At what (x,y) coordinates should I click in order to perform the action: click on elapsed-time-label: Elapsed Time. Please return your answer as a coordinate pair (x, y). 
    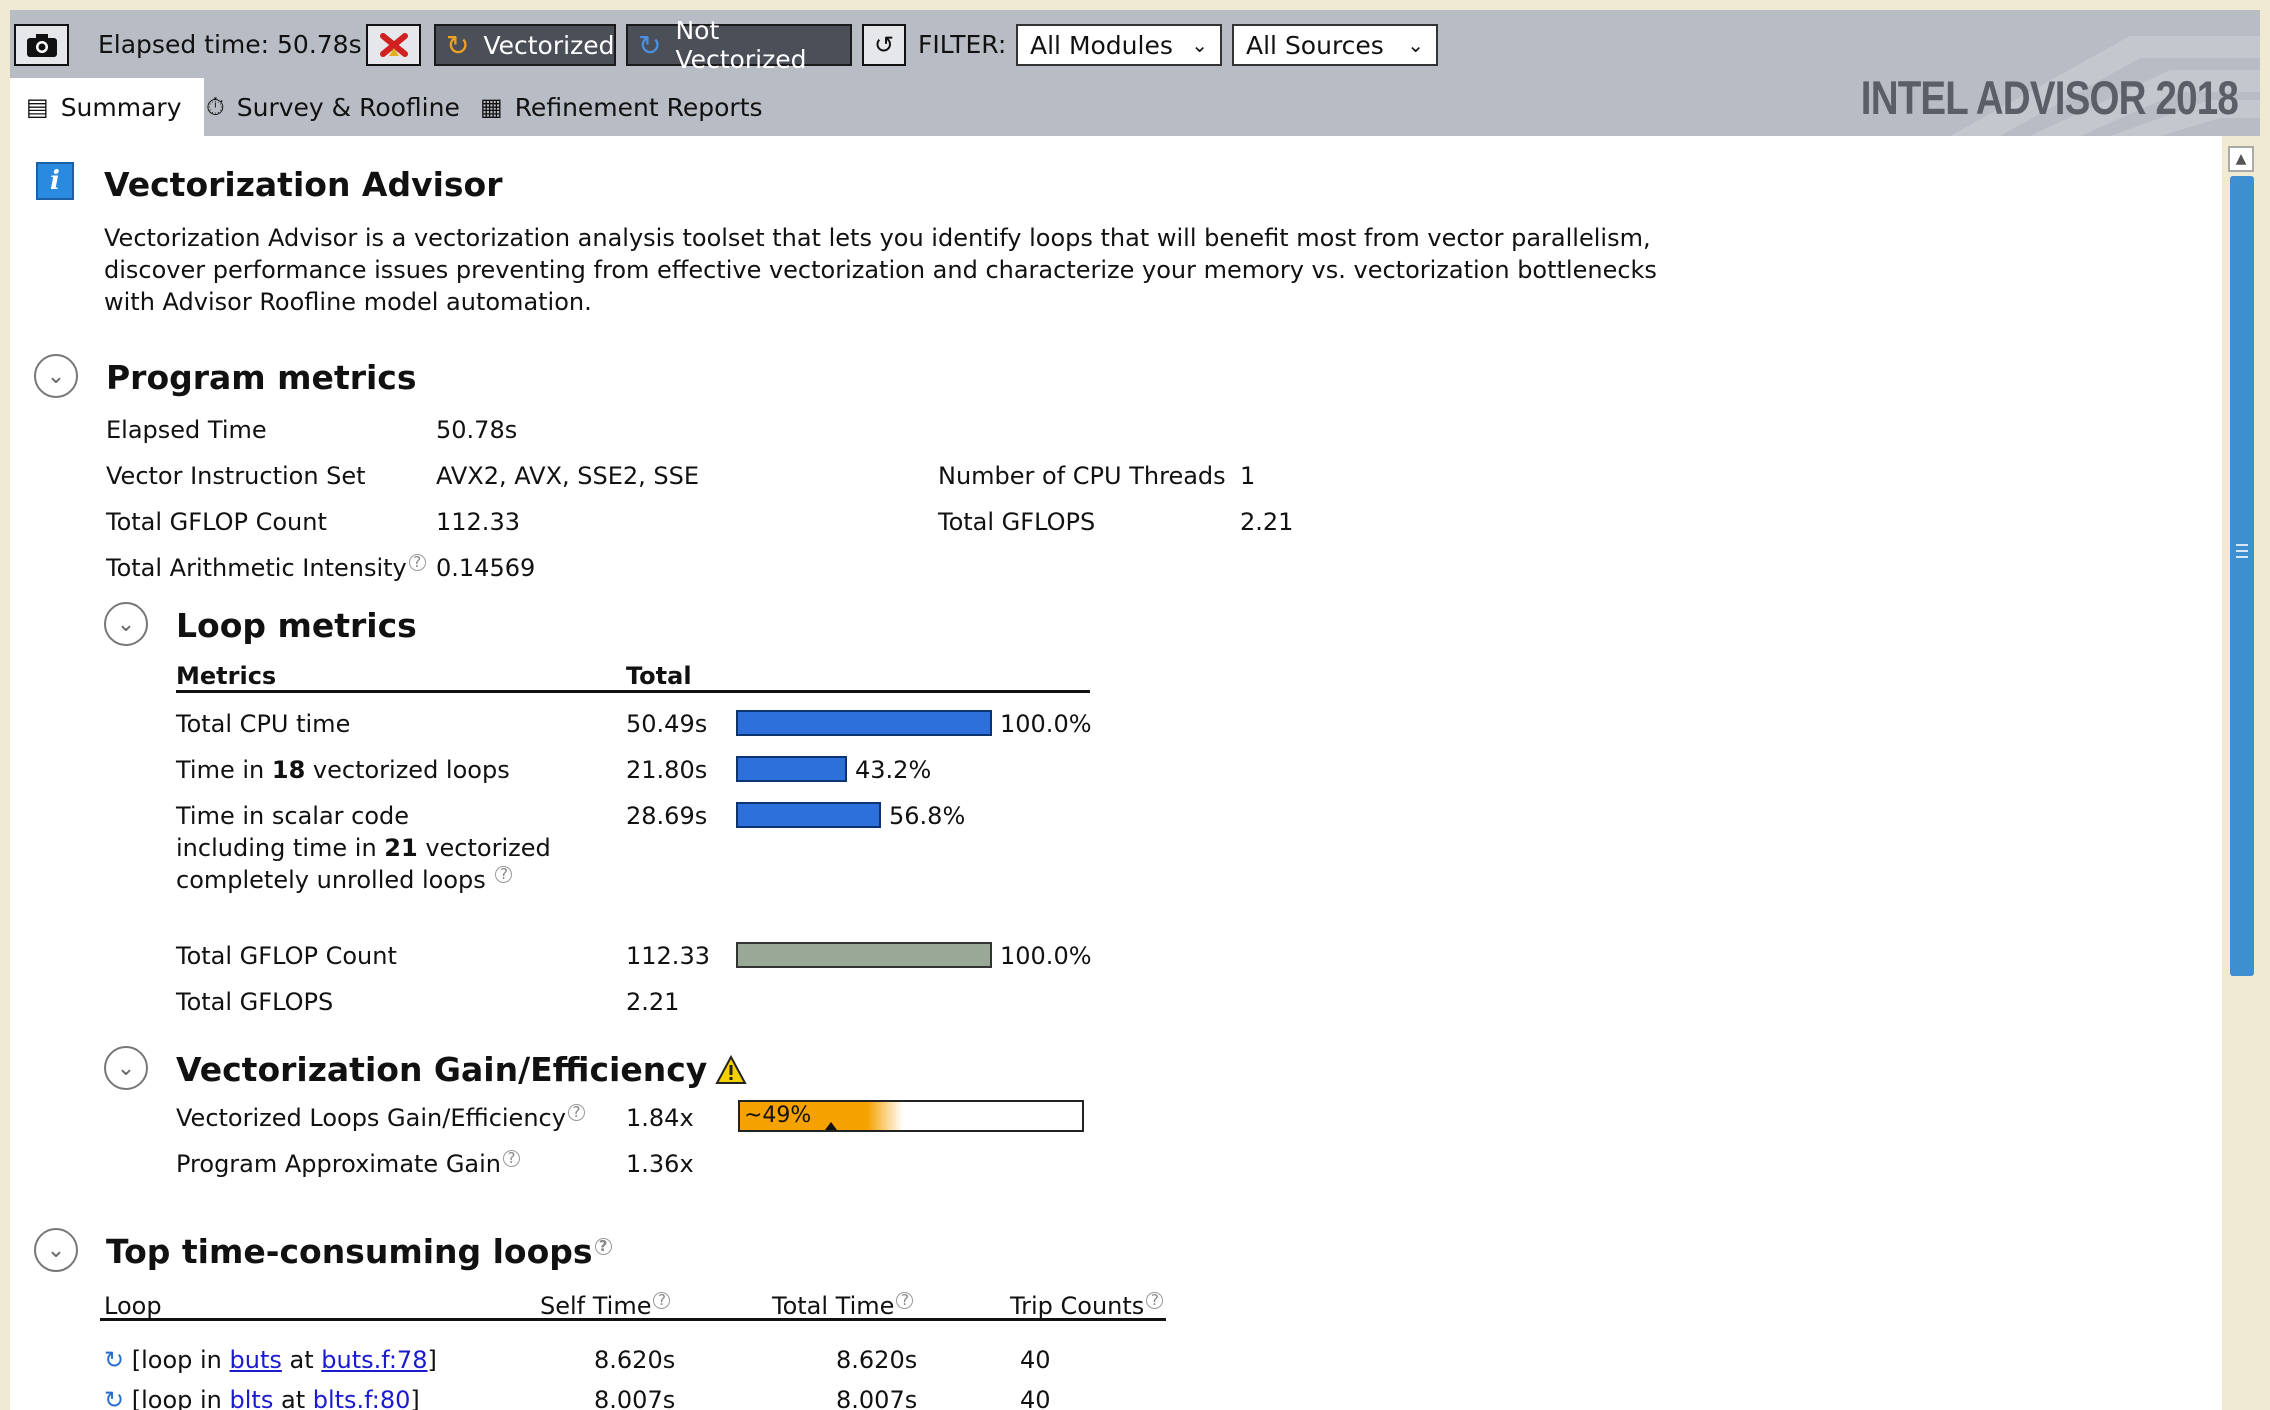
    Looking at the image, I should click on (186, 430).